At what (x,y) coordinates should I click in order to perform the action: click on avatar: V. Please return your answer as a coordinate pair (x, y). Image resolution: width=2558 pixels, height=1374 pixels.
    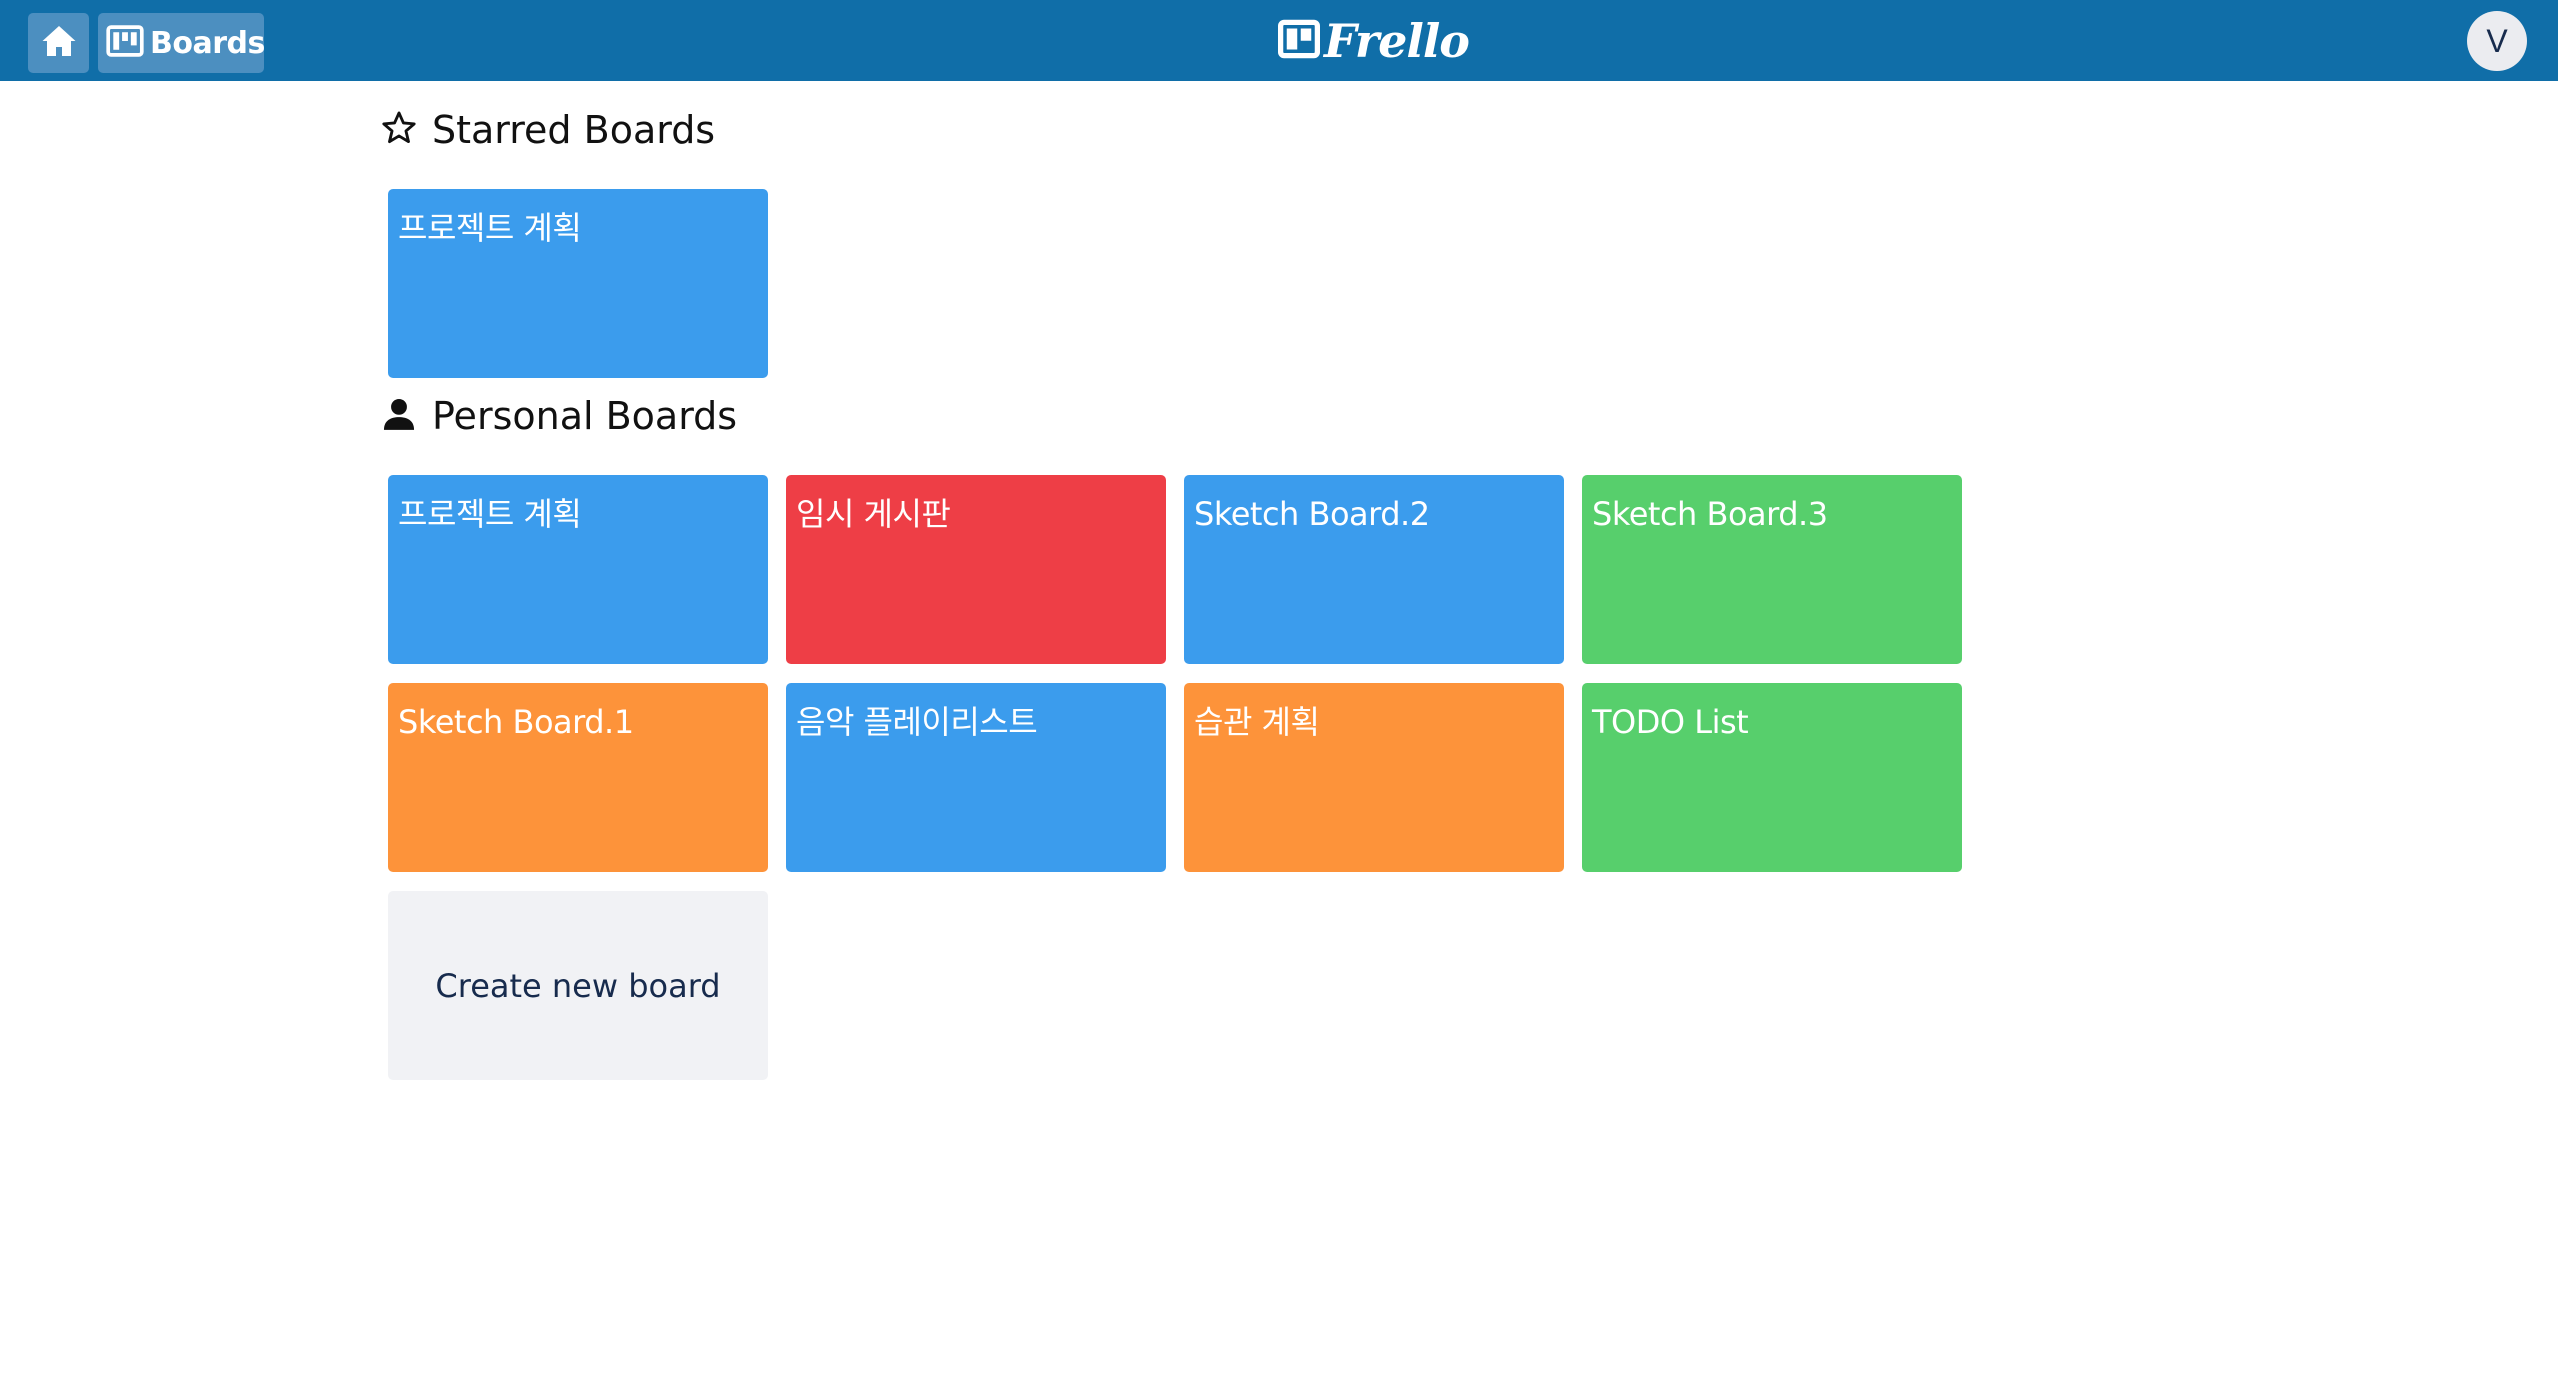
    Looking at the image, I should click on (2497, 41).